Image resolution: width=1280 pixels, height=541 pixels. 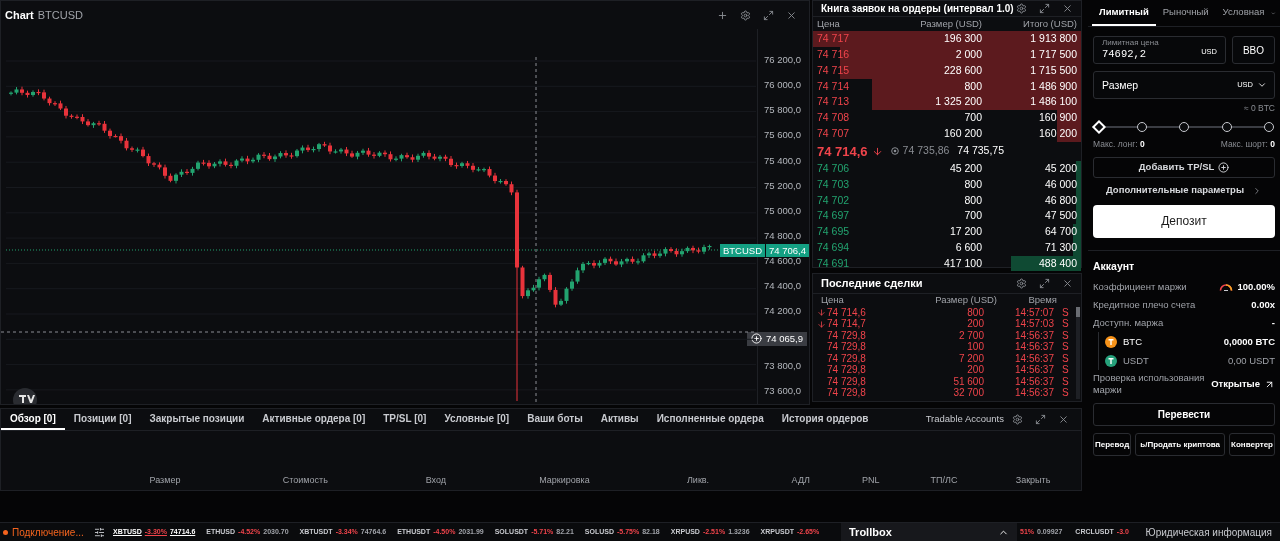 What do you see at coordinates (1224, 167) in the screenshot?
I see `plus-circle-icon` at bounding box center [1224, 167].